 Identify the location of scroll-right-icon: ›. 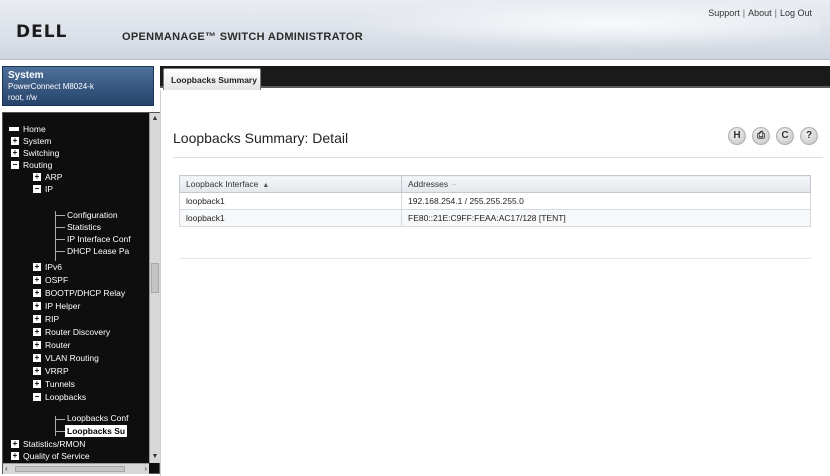
(145, 469).